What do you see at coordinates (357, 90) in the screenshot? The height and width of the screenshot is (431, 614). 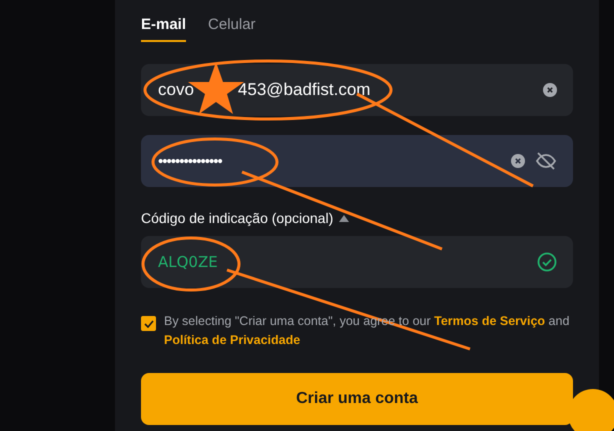 I see `email-field: covo 453@badfist.com` at bounding box center [357, 90].